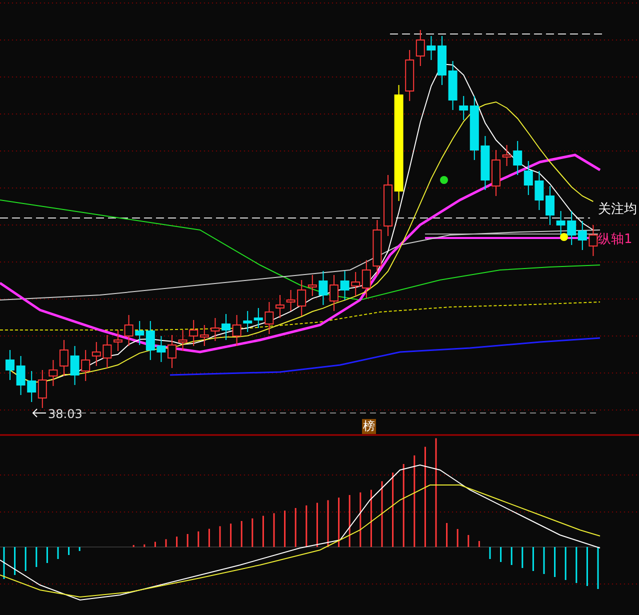  Describe the element at coordinates (369, 426) in the screenshot. I see `ranking-label: 榜` at that location.